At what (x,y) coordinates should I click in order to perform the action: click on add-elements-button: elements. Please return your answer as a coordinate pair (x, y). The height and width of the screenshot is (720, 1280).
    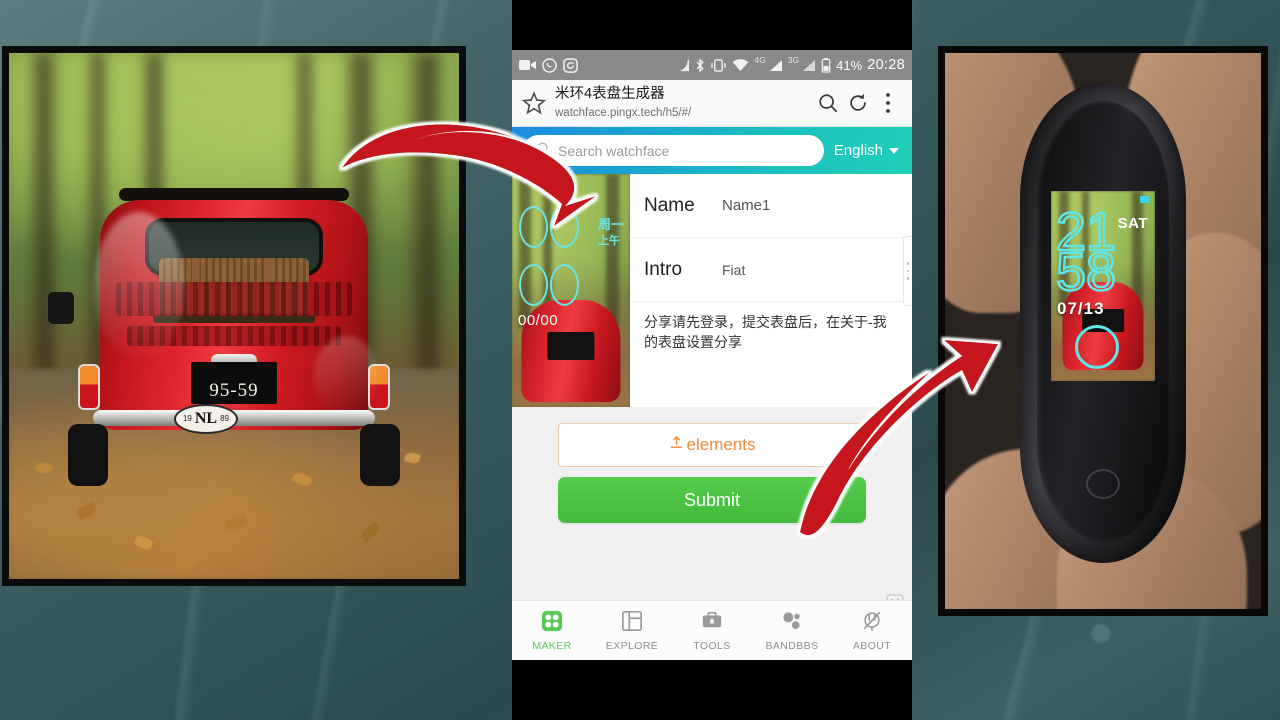
    Looking at the image, I should click on (712, 445).